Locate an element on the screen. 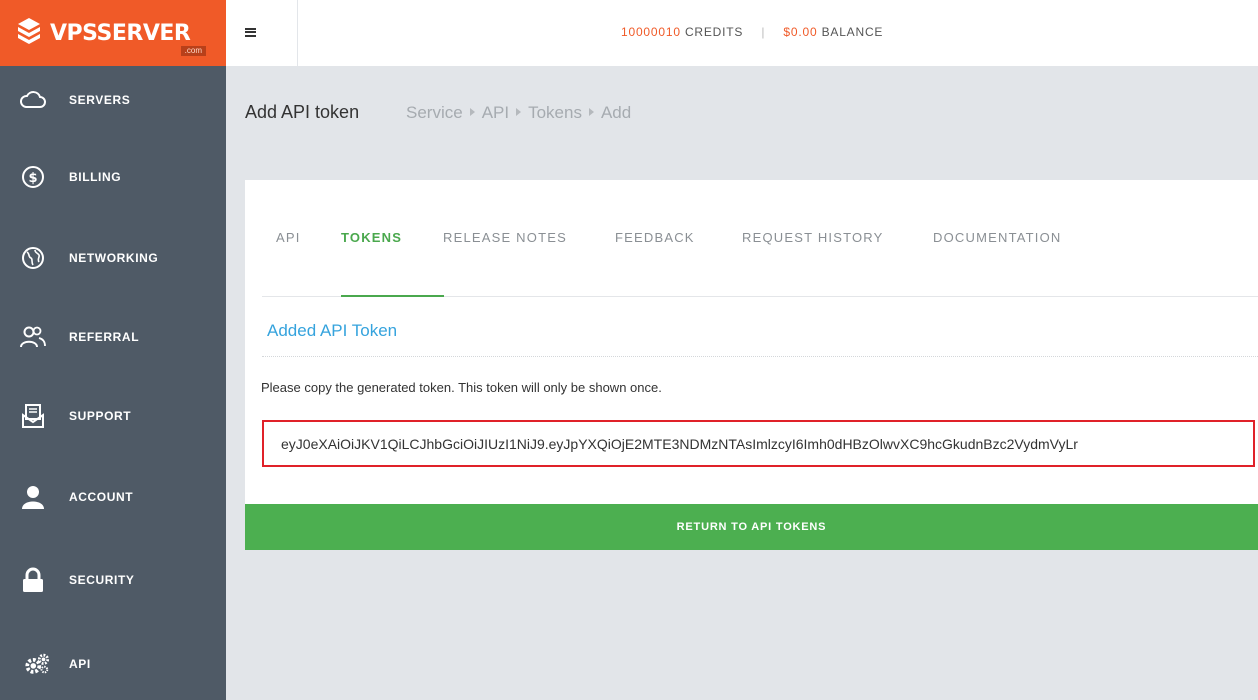 The width and height of the screenshot is (1258, 700). sidebar-item-account: ACCOUNT is located at coordinates (113, 497).